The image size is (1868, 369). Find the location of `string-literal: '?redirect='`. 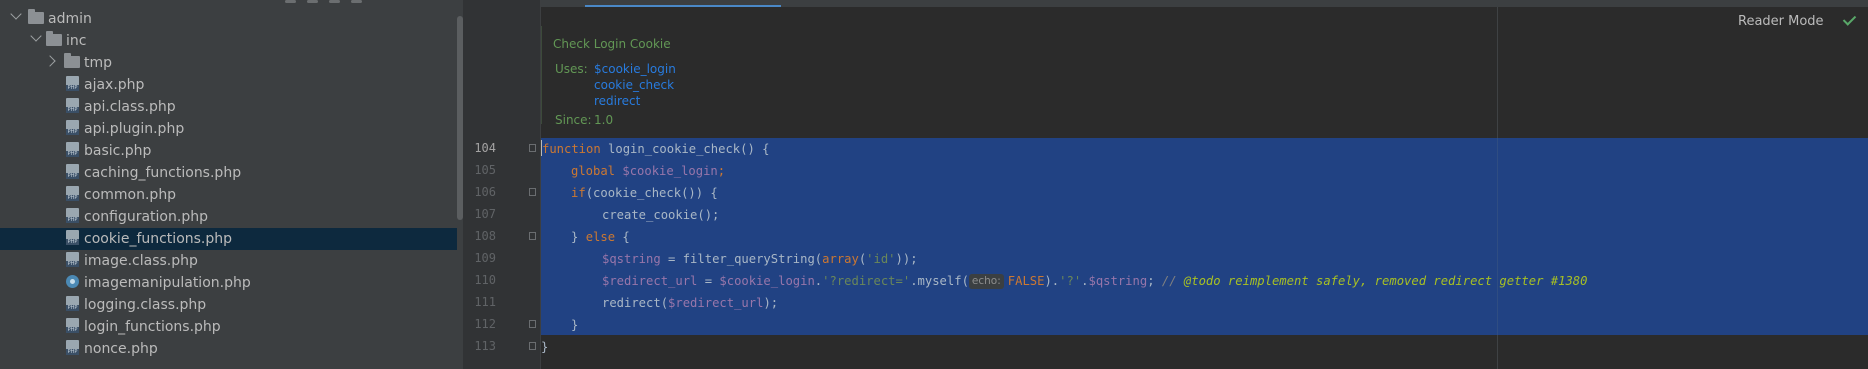

string-literal: '?redirect=' is located at coordinates (866, 281).